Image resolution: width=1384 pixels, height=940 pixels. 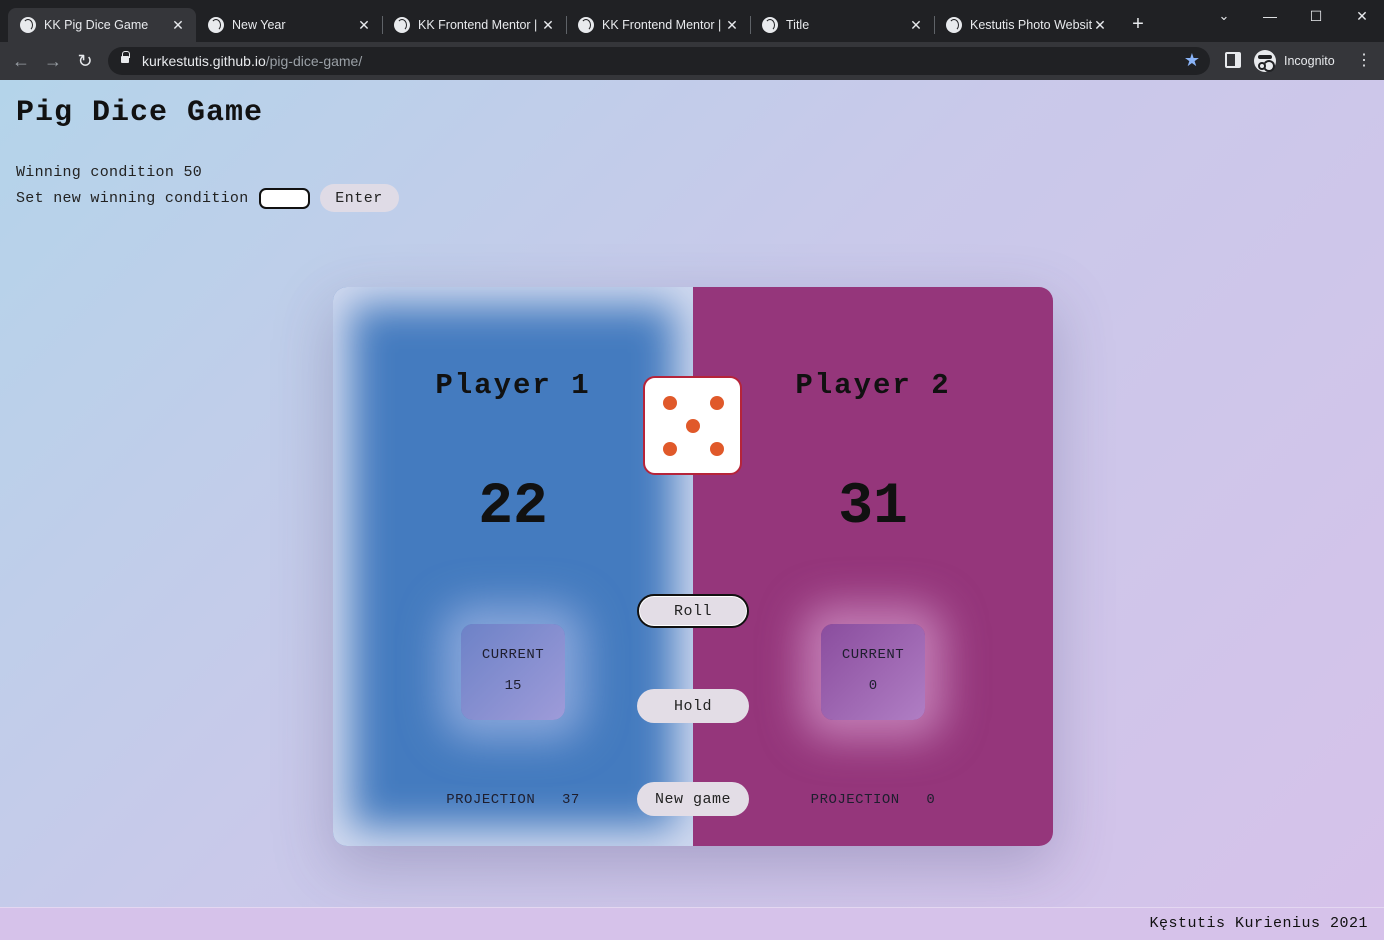 What do you see at coordinates (1270, 16) in the screenshot?
I see `minimize-button: —` at bounding box center [1270, 16].